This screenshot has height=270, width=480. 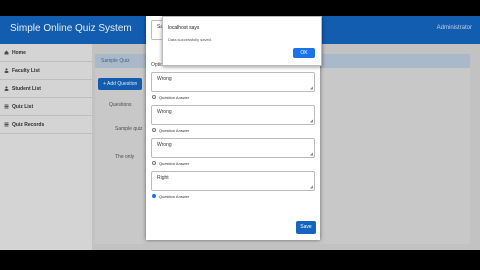 I want to click on option-value: Right, so click(x=163, y=178).